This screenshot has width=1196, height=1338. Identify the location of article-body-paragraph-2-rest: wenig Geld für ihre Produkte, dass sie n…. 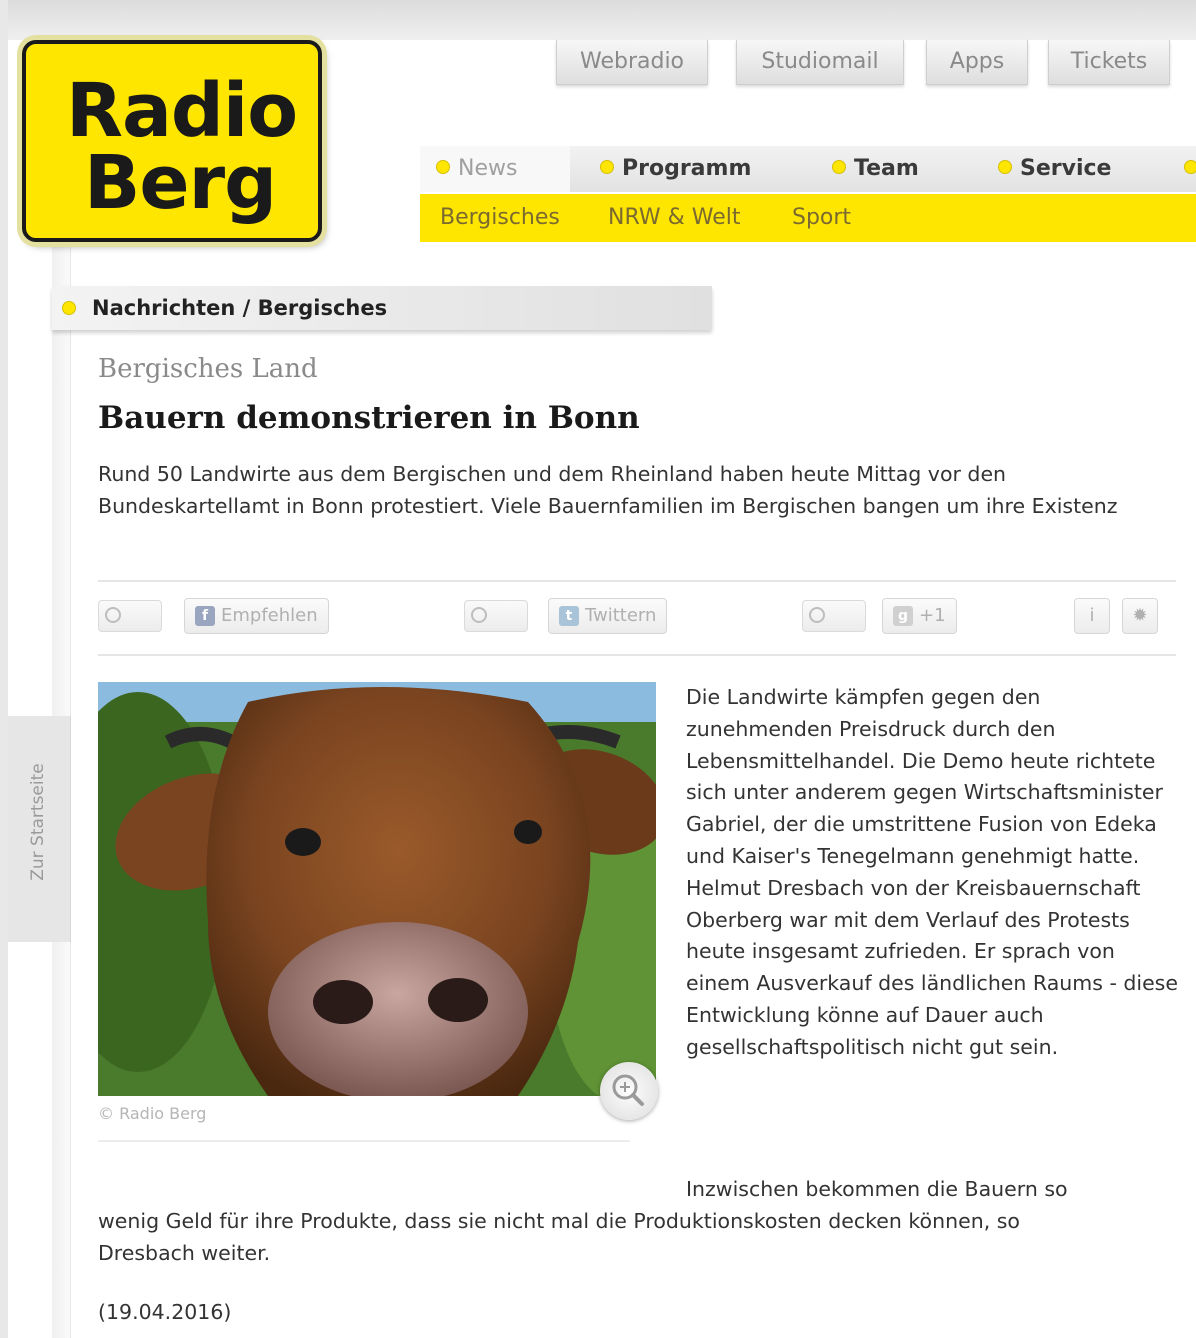
(559, 1237).